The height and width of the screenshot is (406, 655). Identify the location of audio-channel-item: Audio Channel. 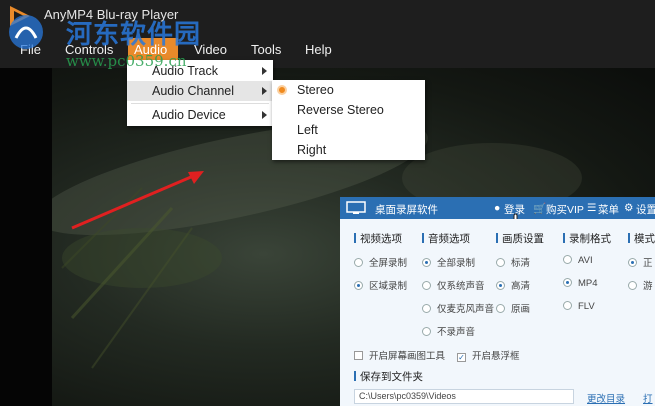
(200, 91).